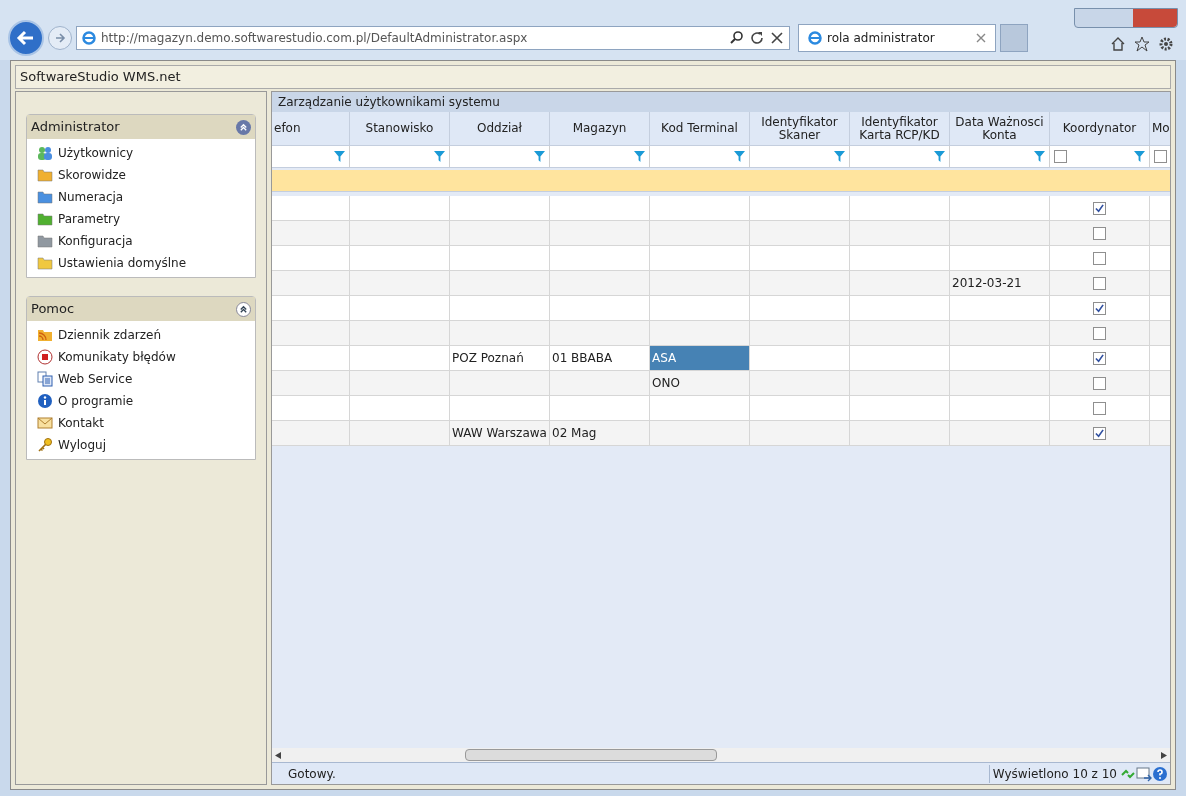  I want to click on table-cell-text: POZ Poznań, so click(488, 358).